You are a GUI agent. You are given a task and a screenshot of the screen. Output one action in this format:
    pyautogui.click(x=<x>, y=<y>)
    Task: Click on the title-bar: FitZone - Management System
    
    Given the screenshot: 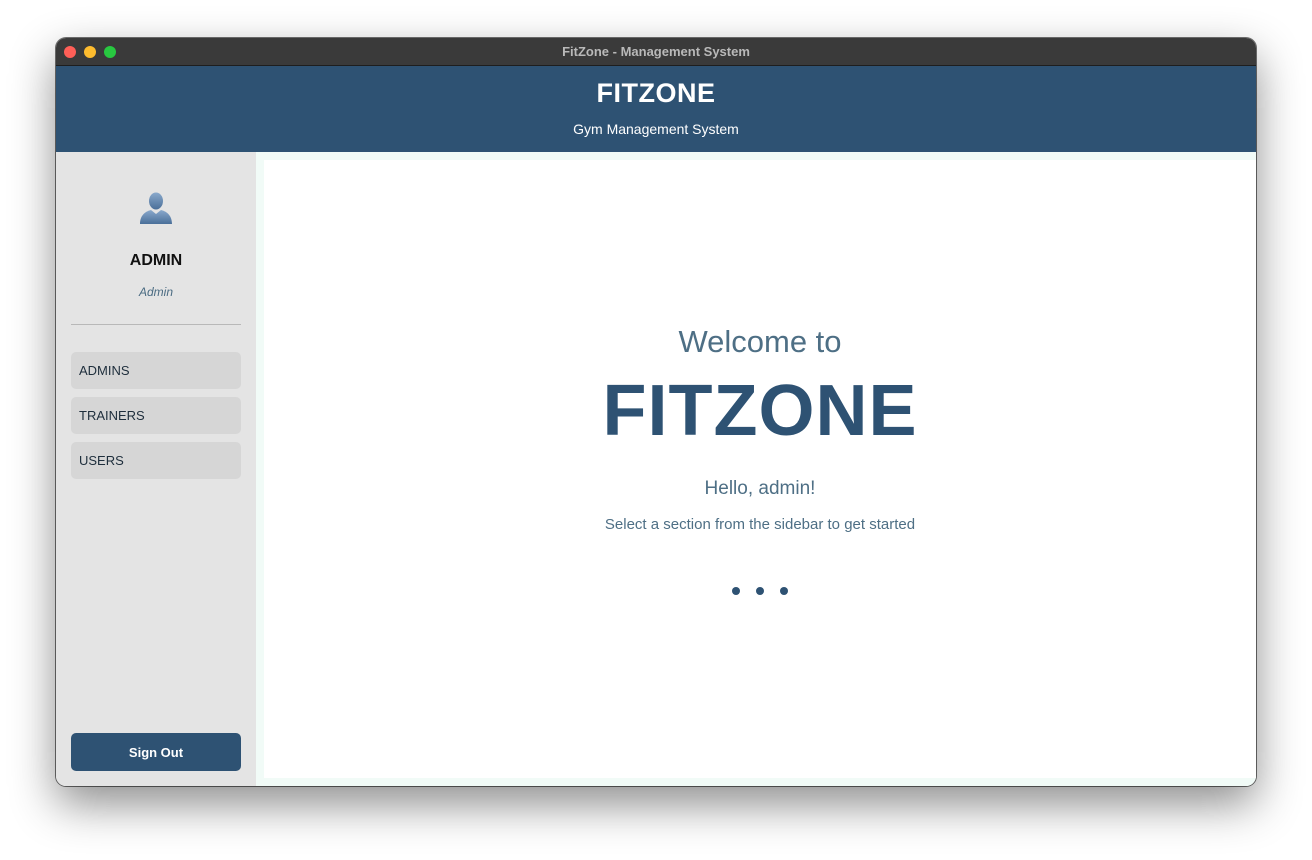 What is the action you would take?
    pyautogui.click(x=656, y=52)
    